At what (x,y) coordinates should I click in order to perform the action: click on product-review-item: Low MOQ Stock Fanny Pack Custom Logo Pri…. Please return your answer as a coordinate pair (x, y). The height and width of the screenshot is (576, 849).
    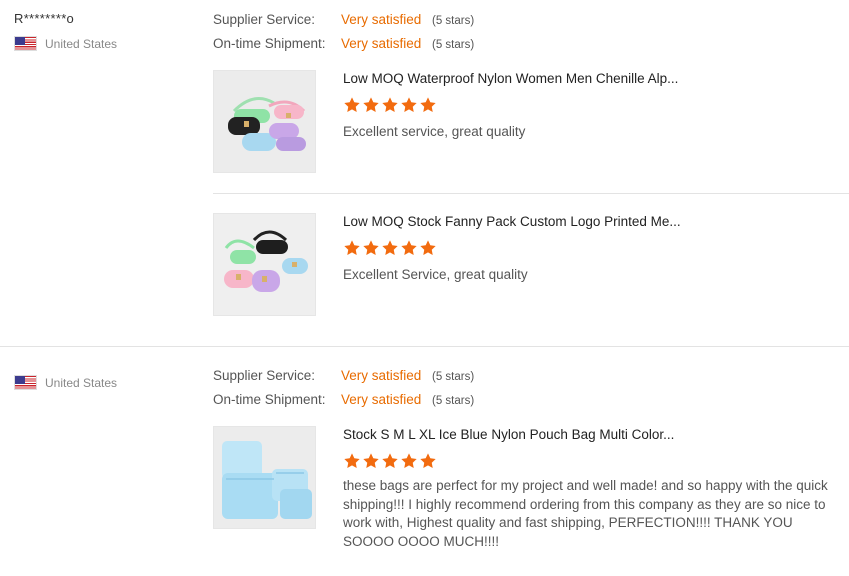
    Looking at the image, I should click on (531, 268).